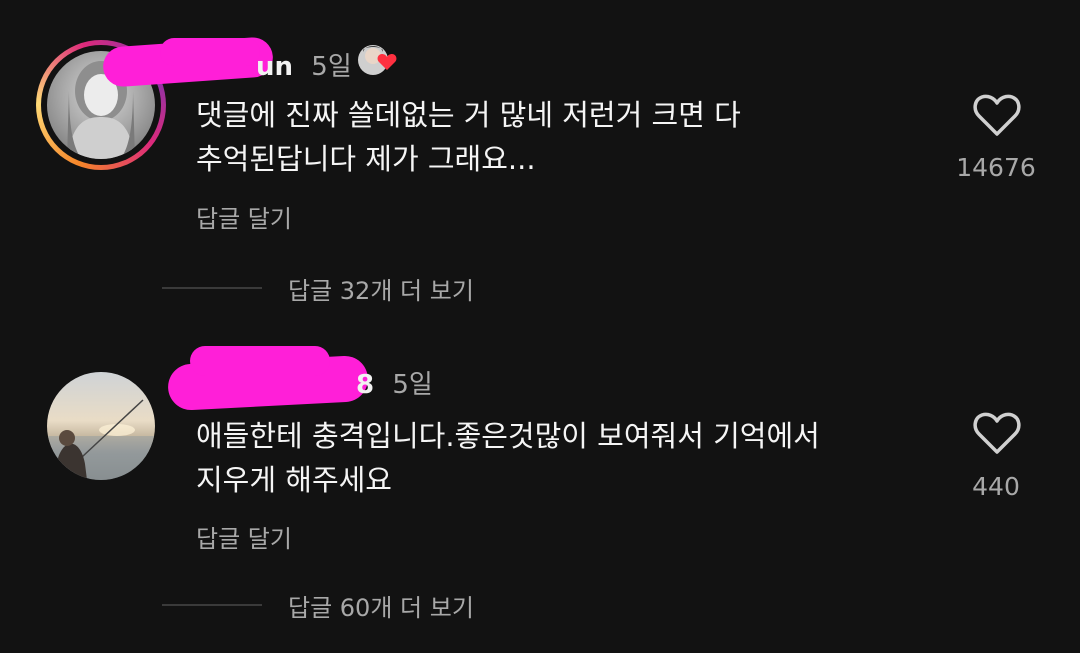  What do you see at coordinates (274, 67) in the screenshot?
I see `username: un` at bounding box center [274, 67].